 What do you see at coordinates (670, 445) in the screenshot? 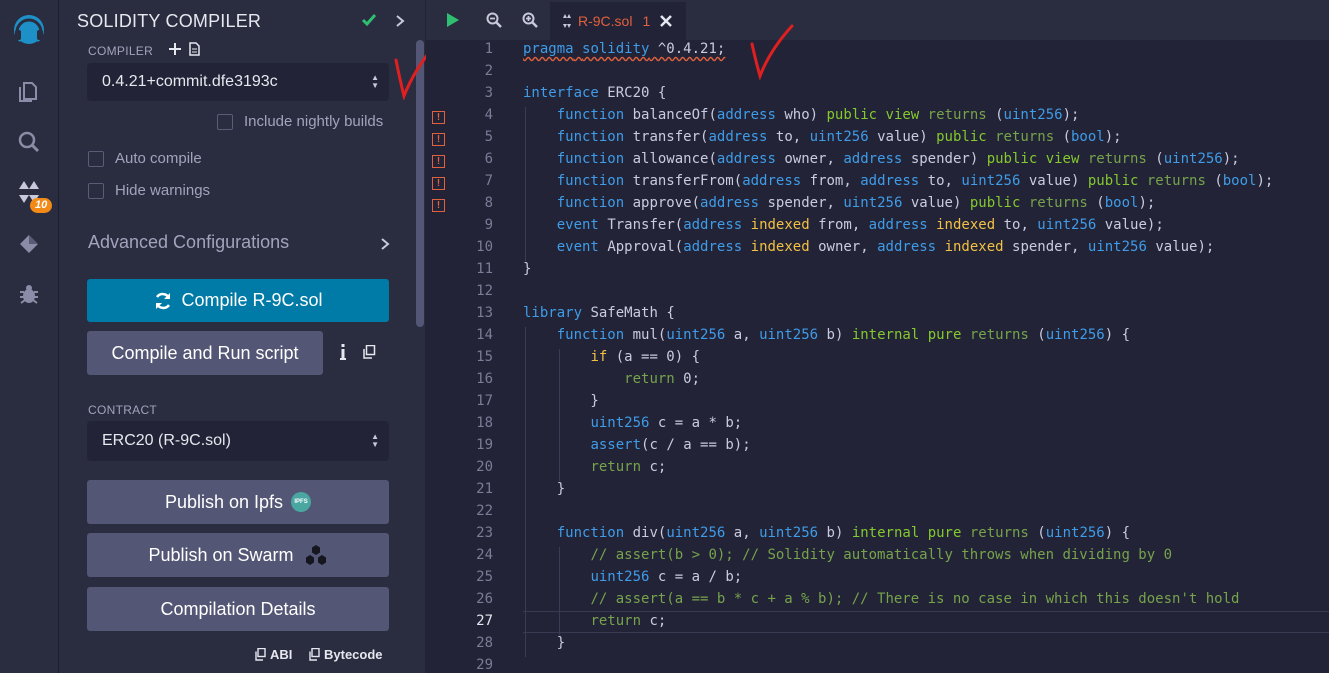
I see `code-line: assert(c / a == b);` at bounding box center [670, 445].